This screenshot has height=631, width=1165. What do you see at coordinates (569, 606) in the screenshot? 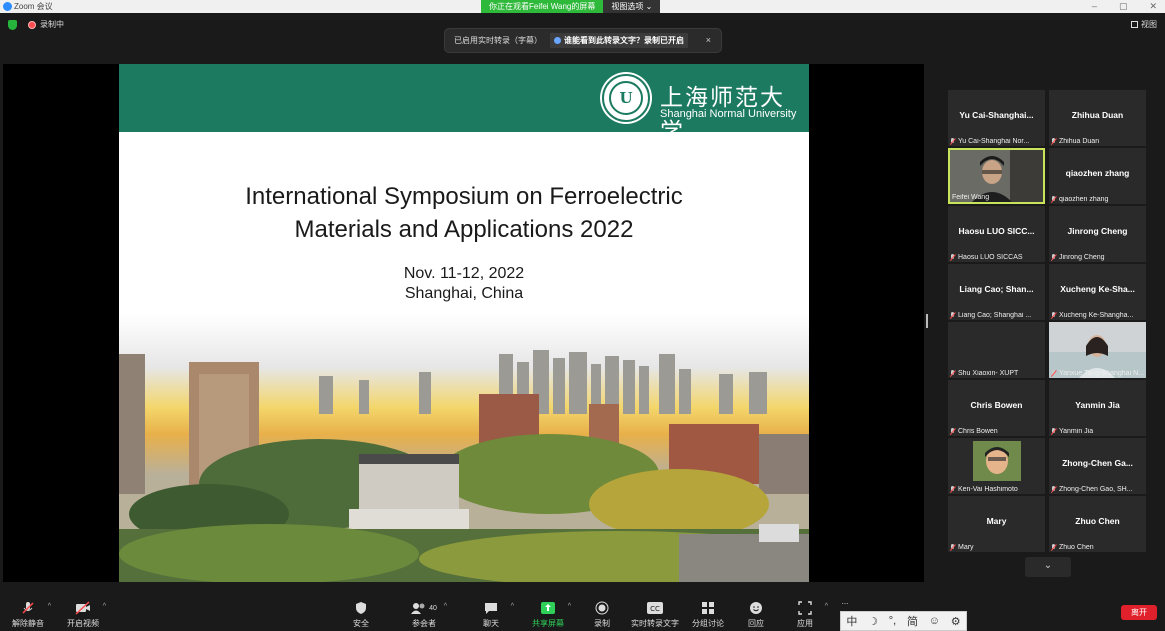
I see `share-caret-icon: ^` at bounding box center [569, 606].